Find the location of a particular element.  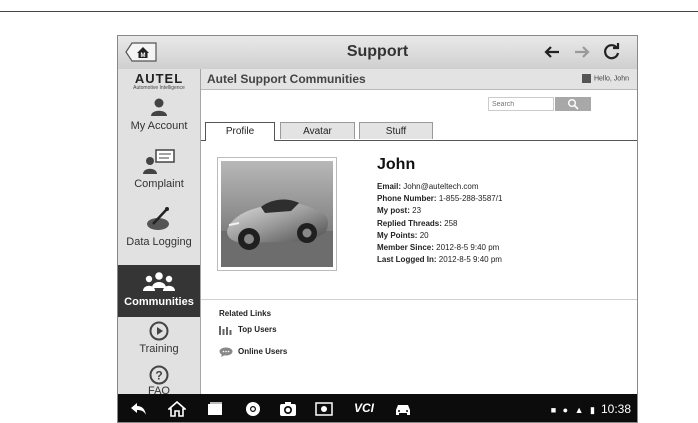

last-login-row: Last Logged In: 2012-8-5 9:40 pm is located at coordinates (439, 260).